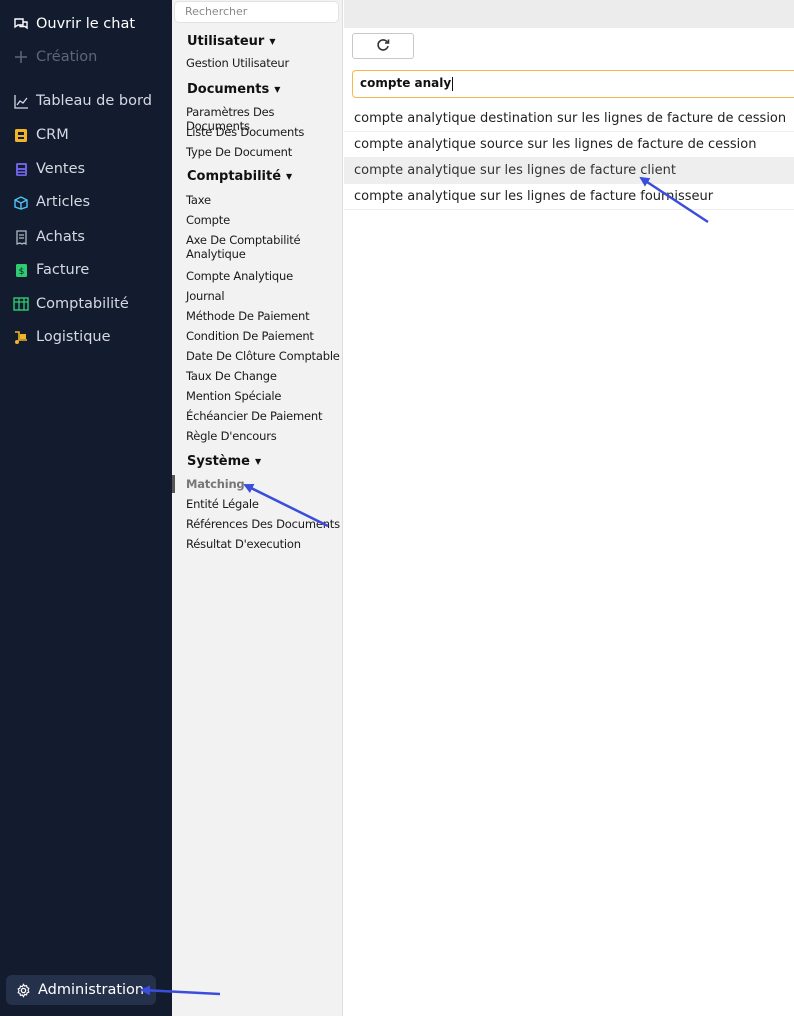 This screenshot has width=794, height=1016. I want to click on ledger-icon, so click(21, 304).